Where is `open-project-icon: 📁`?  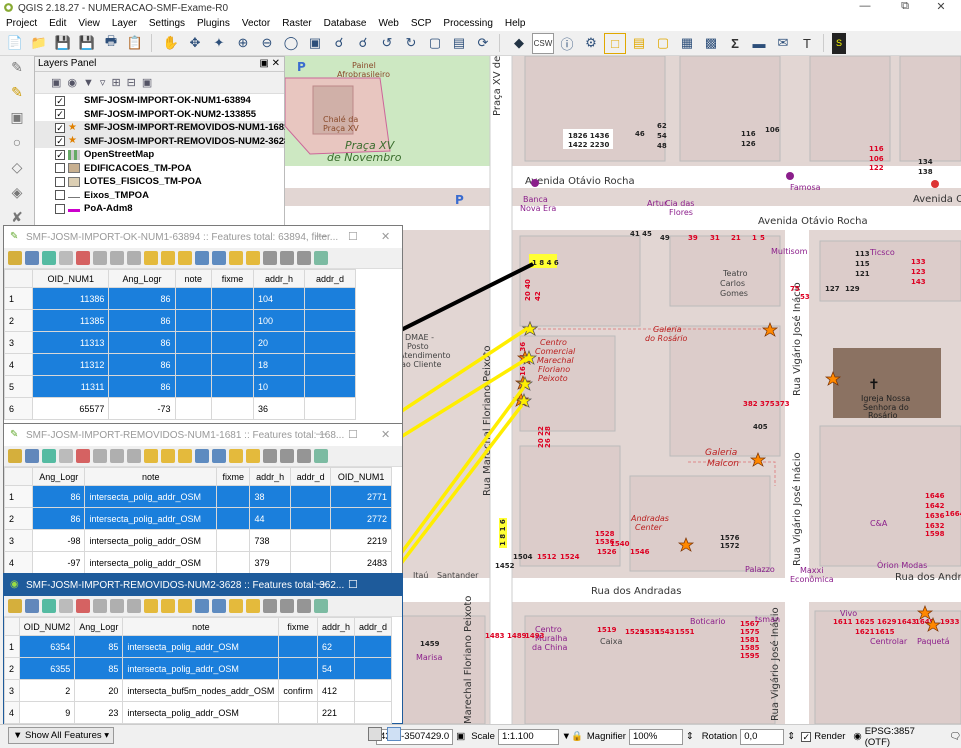
open-project-icon: 📁 is located at coordinates (39, 43).